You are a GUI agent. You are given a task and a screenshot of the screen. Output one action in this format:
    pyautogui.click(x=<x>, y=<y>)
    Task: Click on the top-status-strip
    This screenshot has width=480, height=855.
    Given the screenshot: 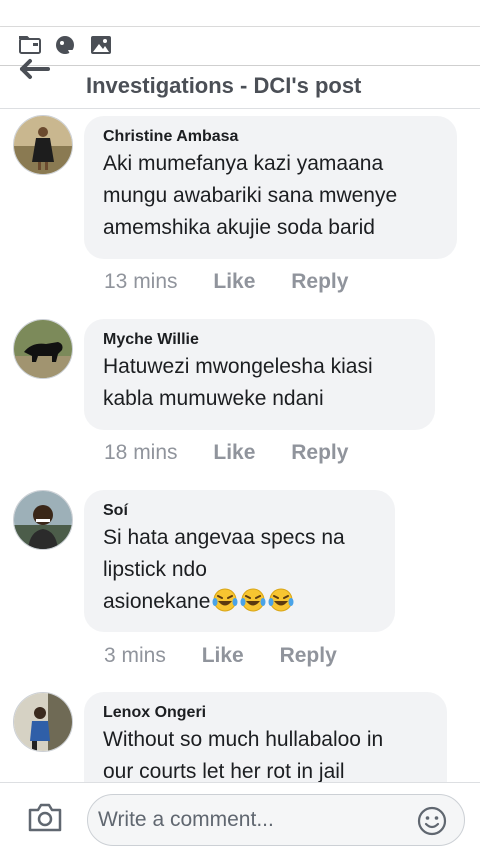 What is the action you would take?
    pyautogui.click(x=240, y=13)
    